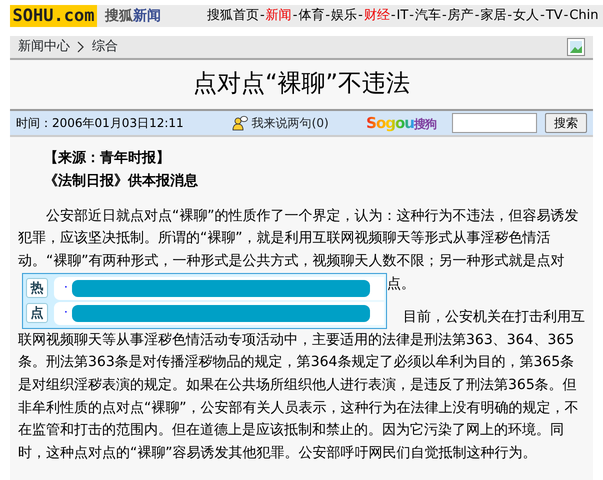 This screenshot has height=480, width=603. What do you see at coordinates (105, 47) in the screenshot?
I see `breadcrumb-link: 综合` at bounding box center [105, 47].